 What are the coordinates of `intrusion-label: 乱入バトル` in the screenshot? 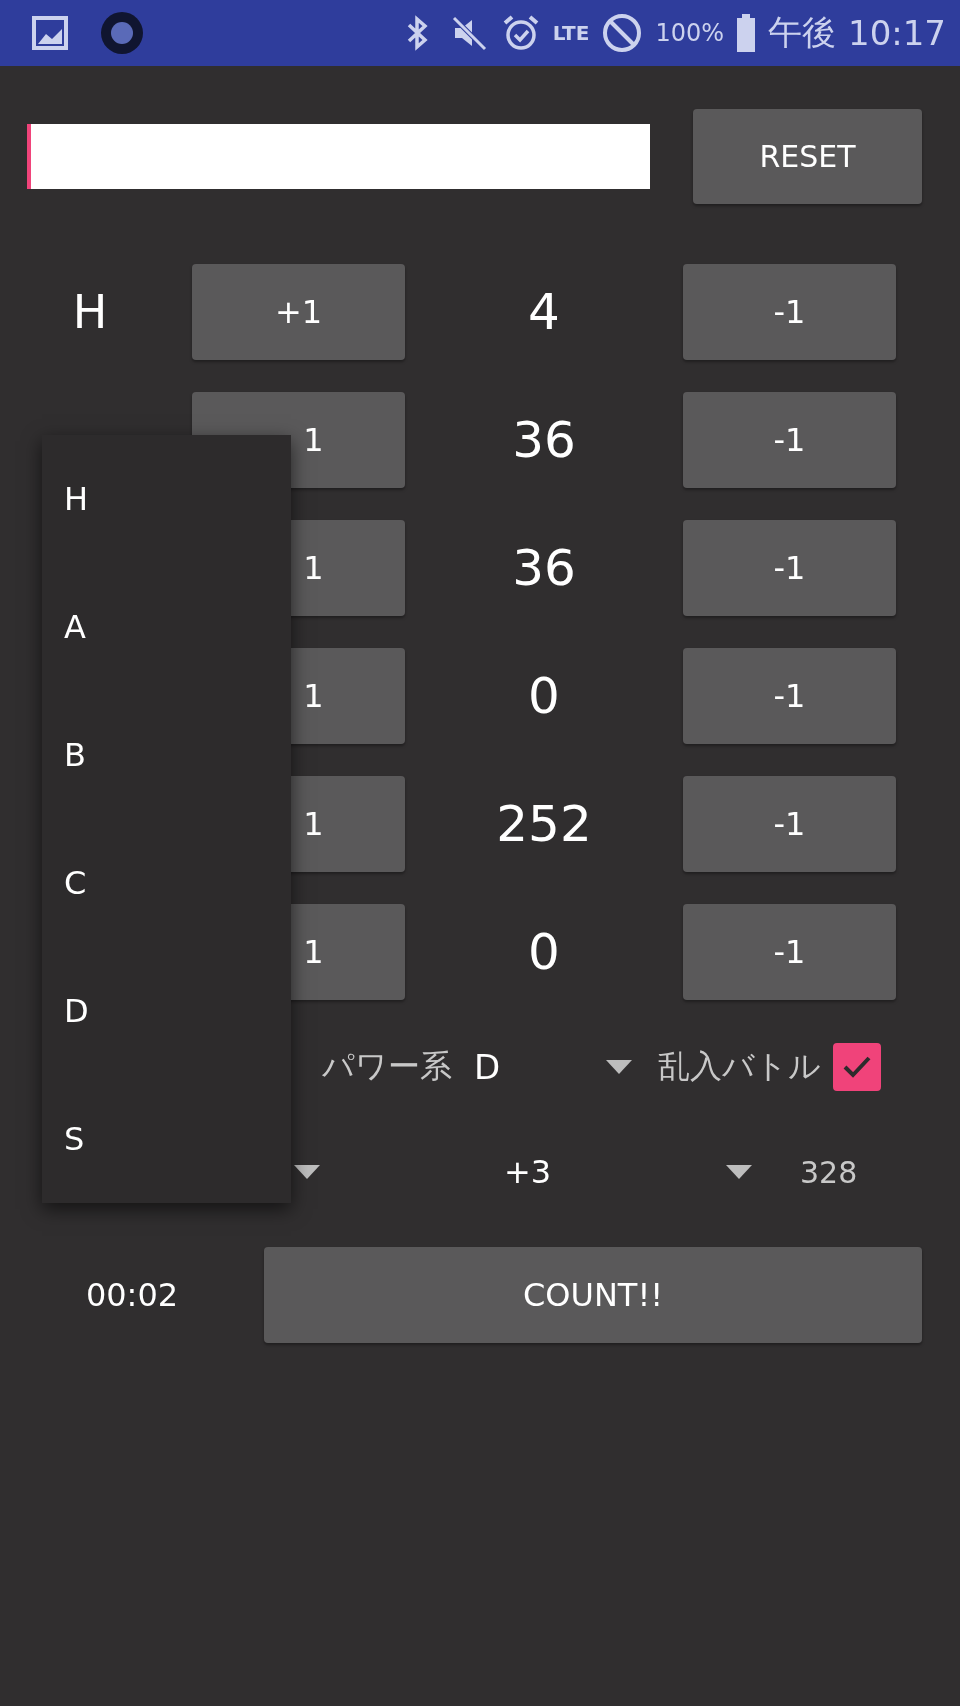 It's located at (739, 1066).